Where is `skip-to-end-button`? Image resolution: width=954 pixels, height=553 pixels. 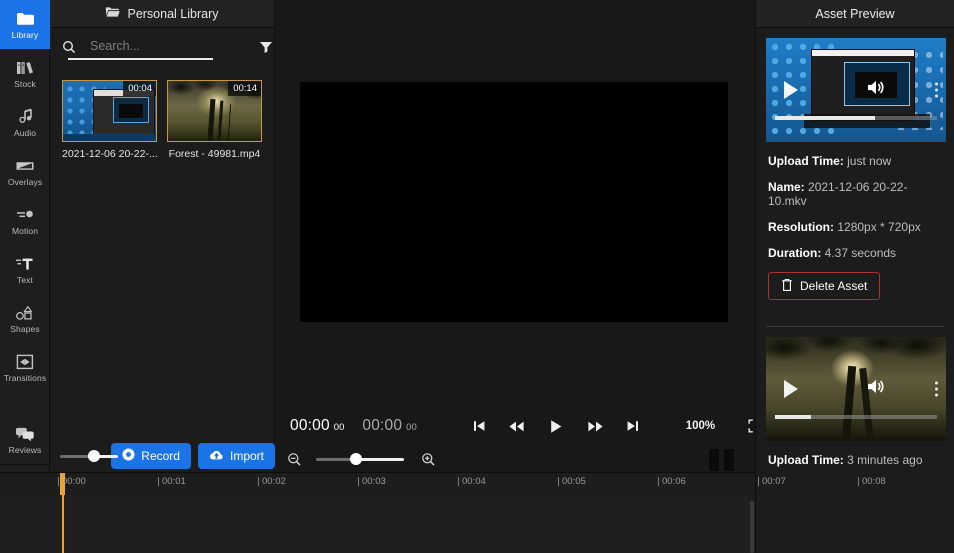
skip-to-end-button is located at coordinates (633, 426).